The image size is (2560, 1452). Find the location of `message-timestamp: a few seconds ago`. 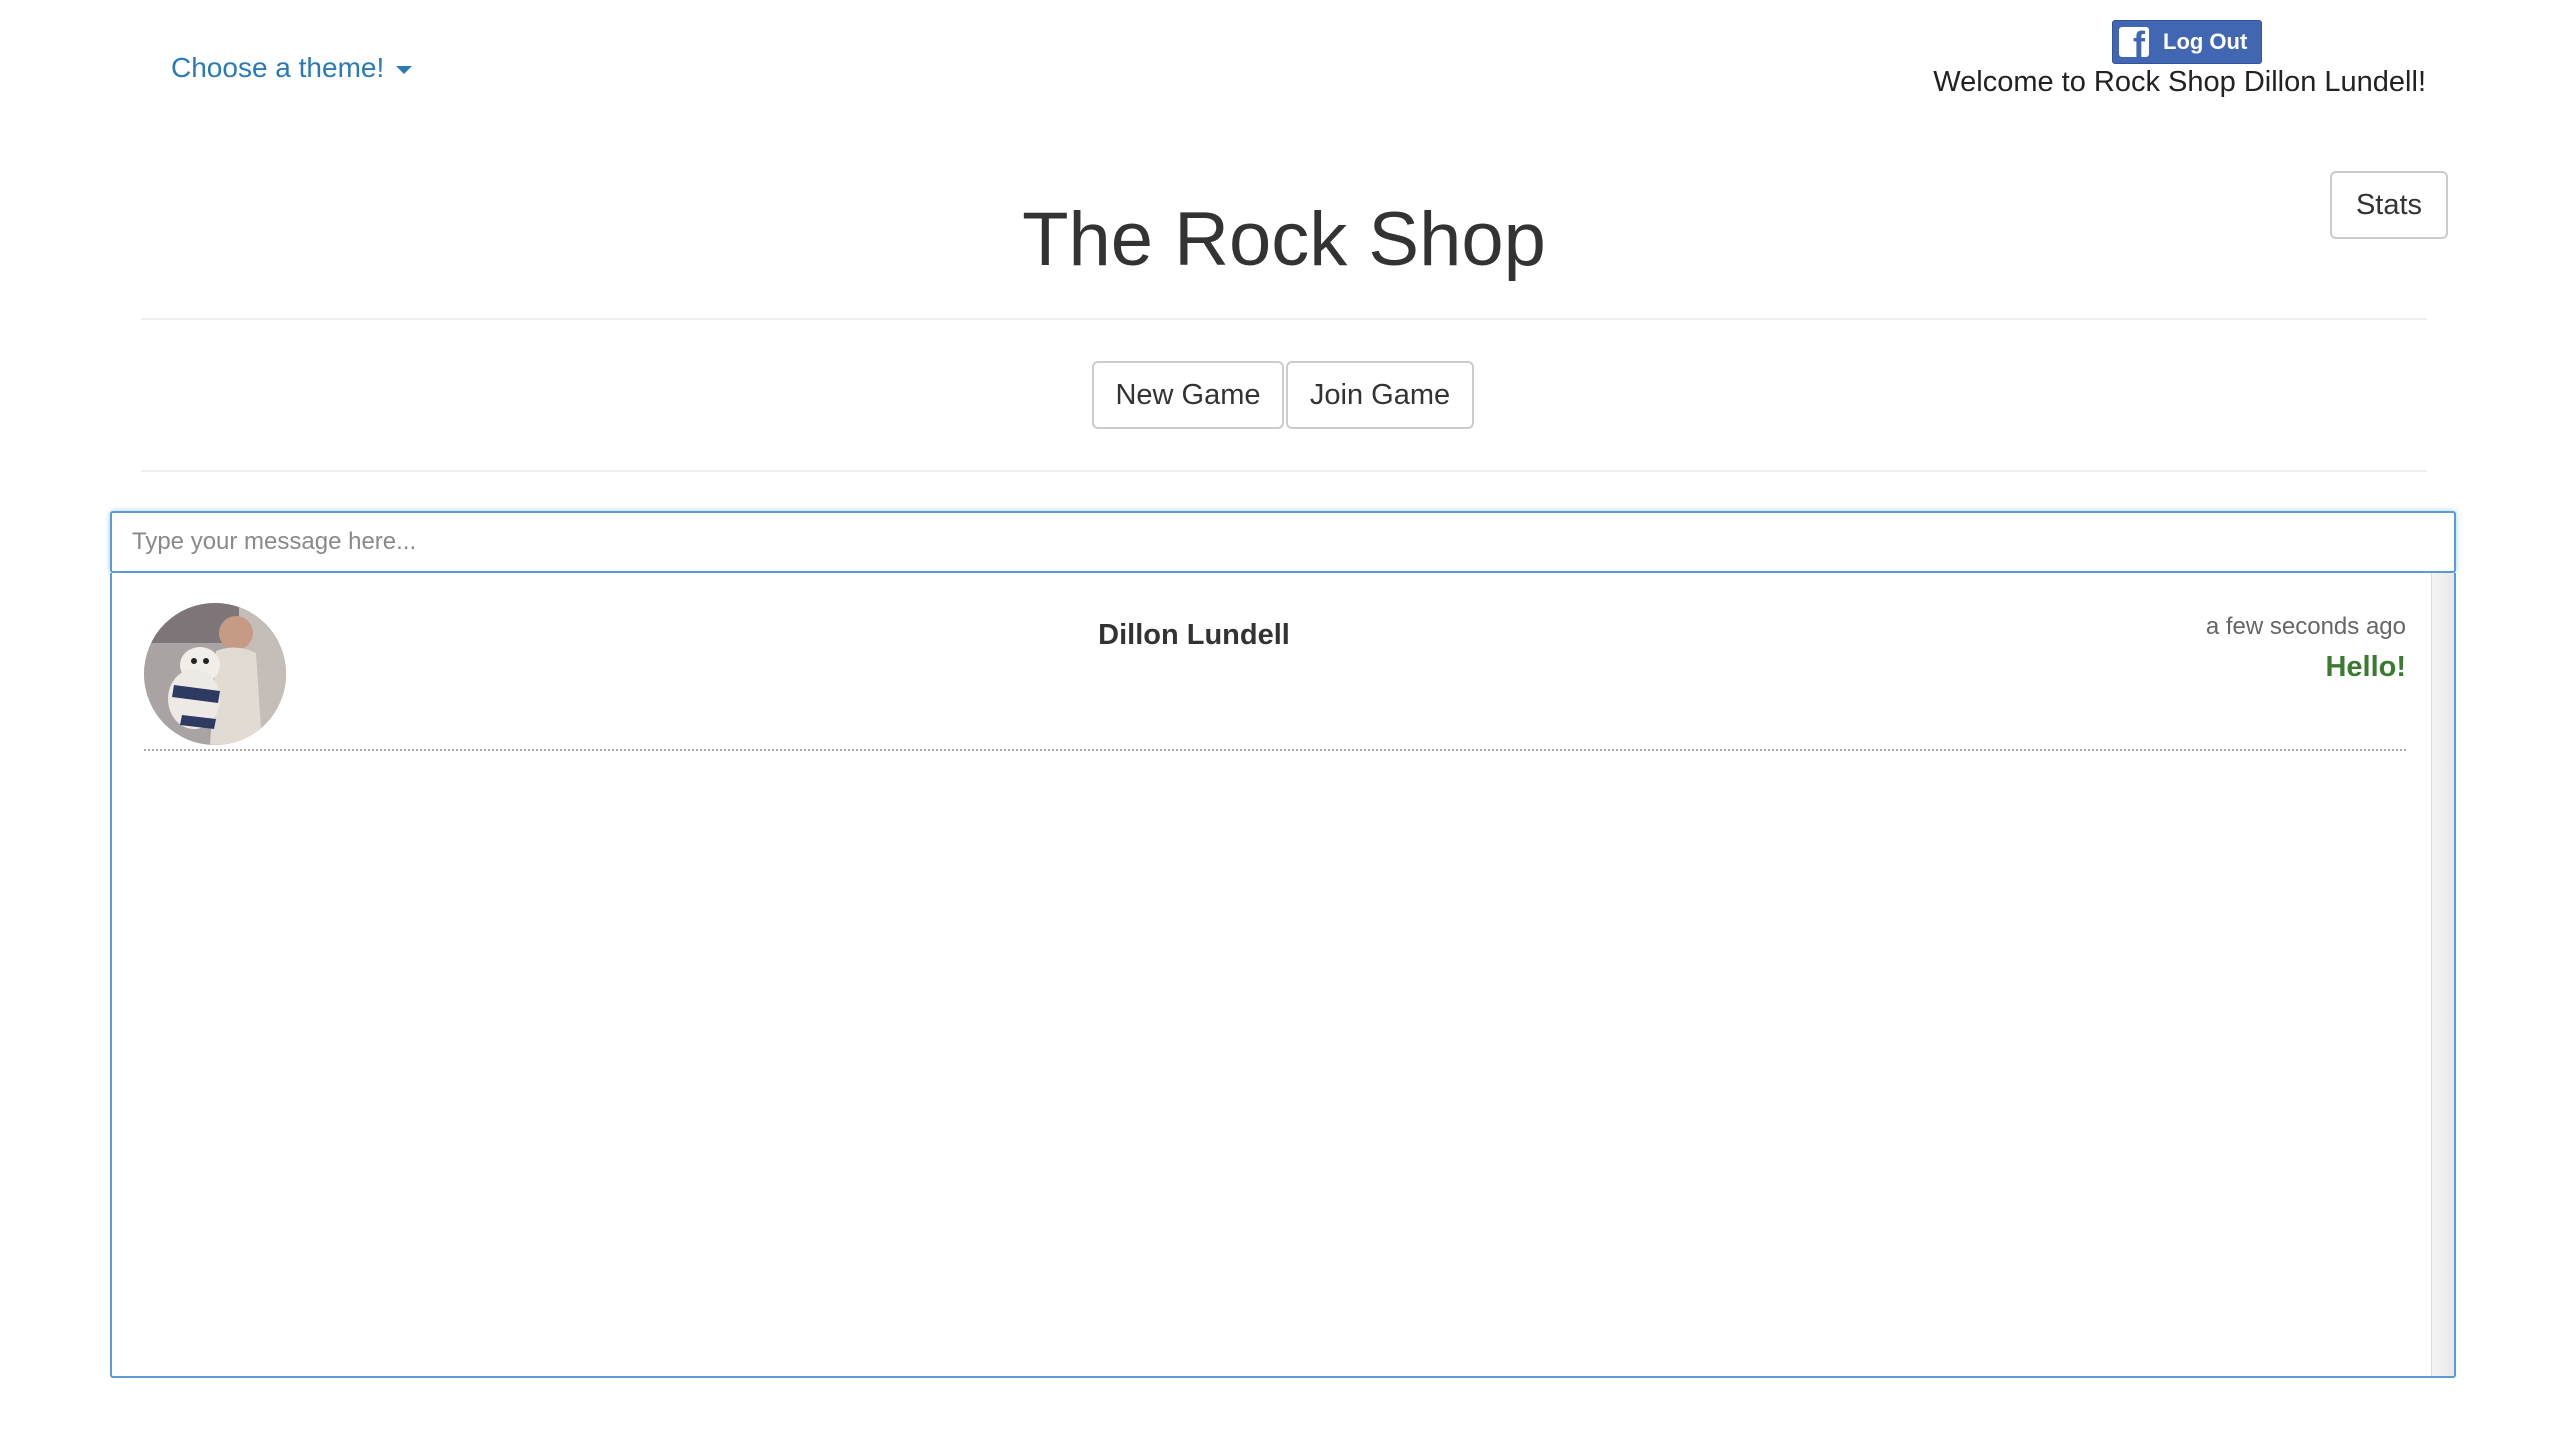

message-timestamp: a few seconds ago is located at coordinates (2305, 626).